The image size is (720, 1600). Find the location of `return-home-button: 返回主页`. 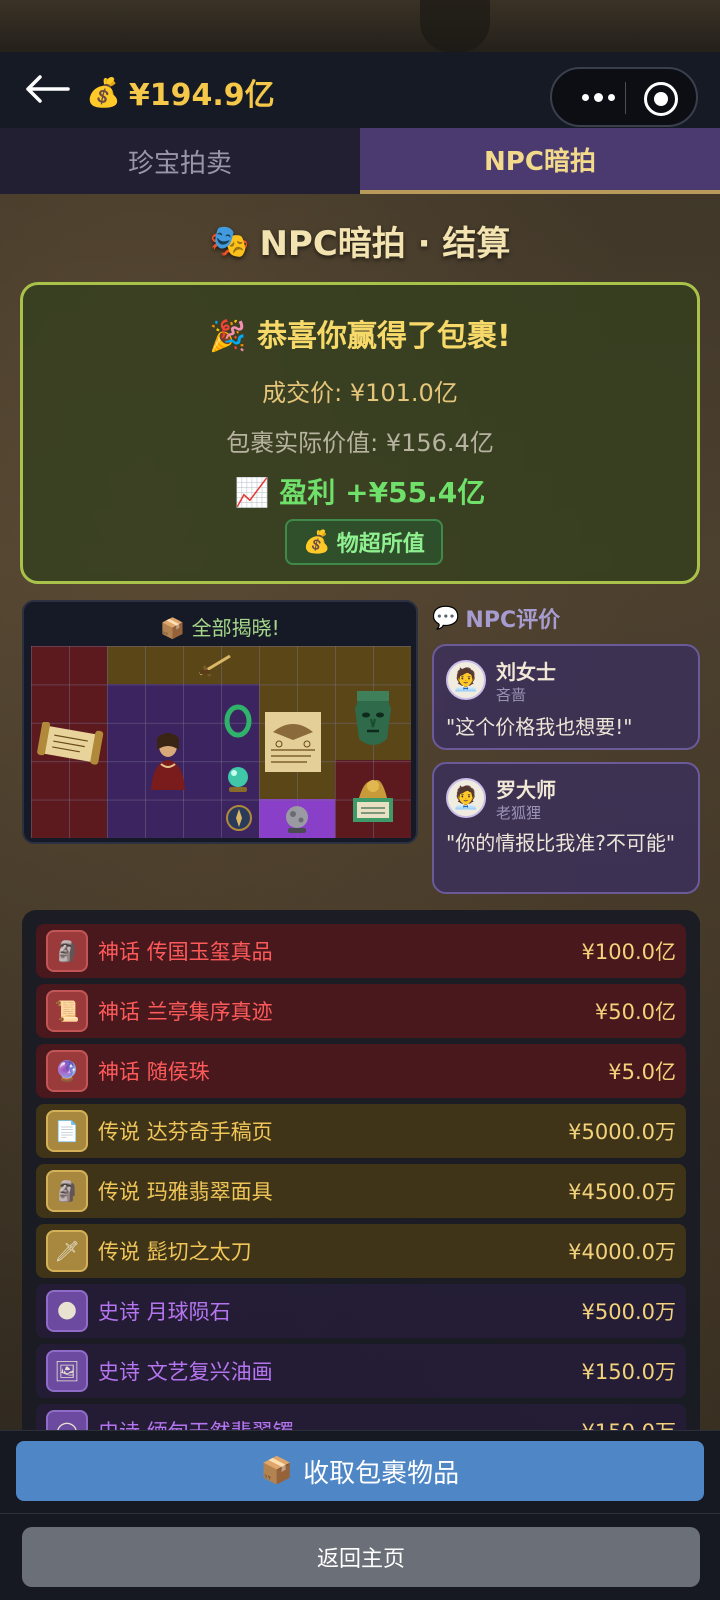

return-home-button: 返回主页 is located at coordinates (361, 1557).